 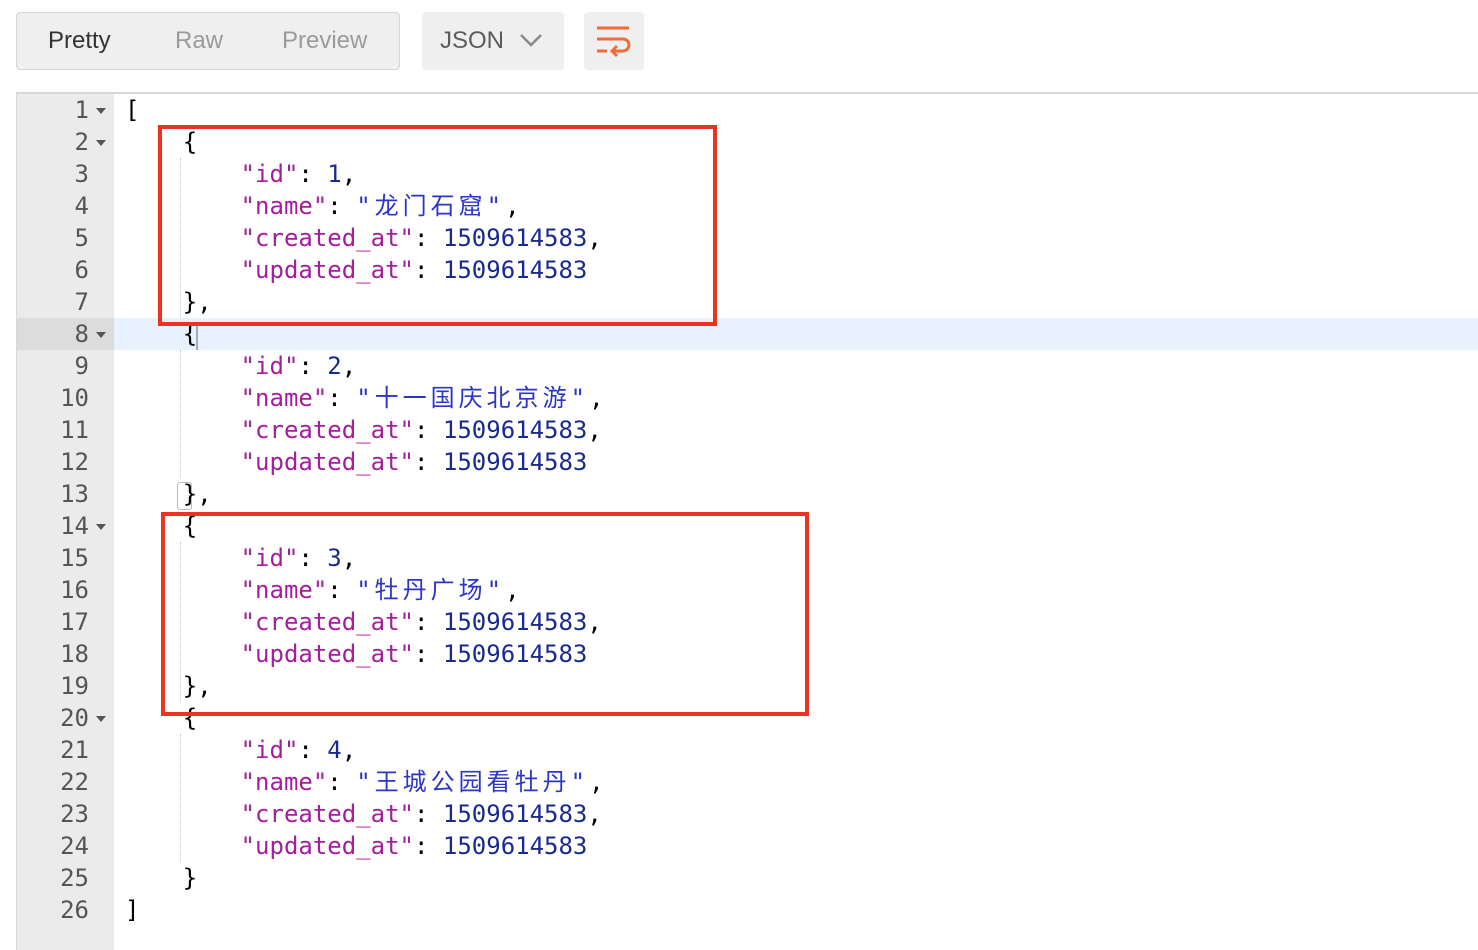 What do you see at coordinates (197, 494) in the screenshot?
I see `object-close-brace: },` at bounding box center [197, 494].